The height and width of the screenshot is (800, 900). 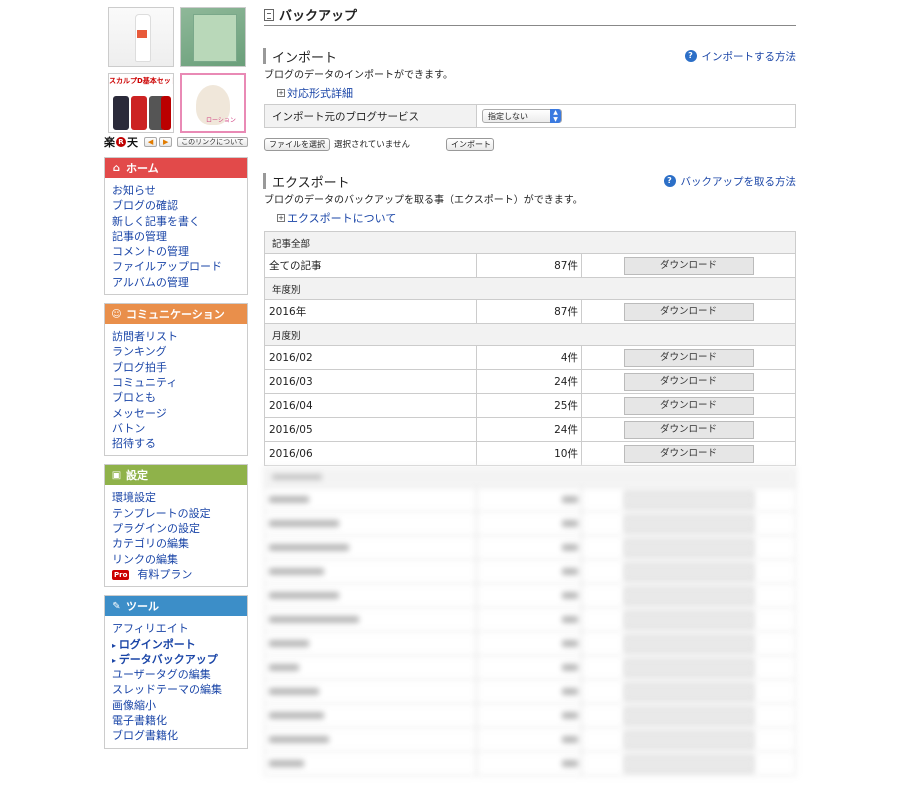 What do you see at coordinates (371, 405) in the screenshot?
I see `export-row-label: 2016/04` at bounding box center [371, 405].